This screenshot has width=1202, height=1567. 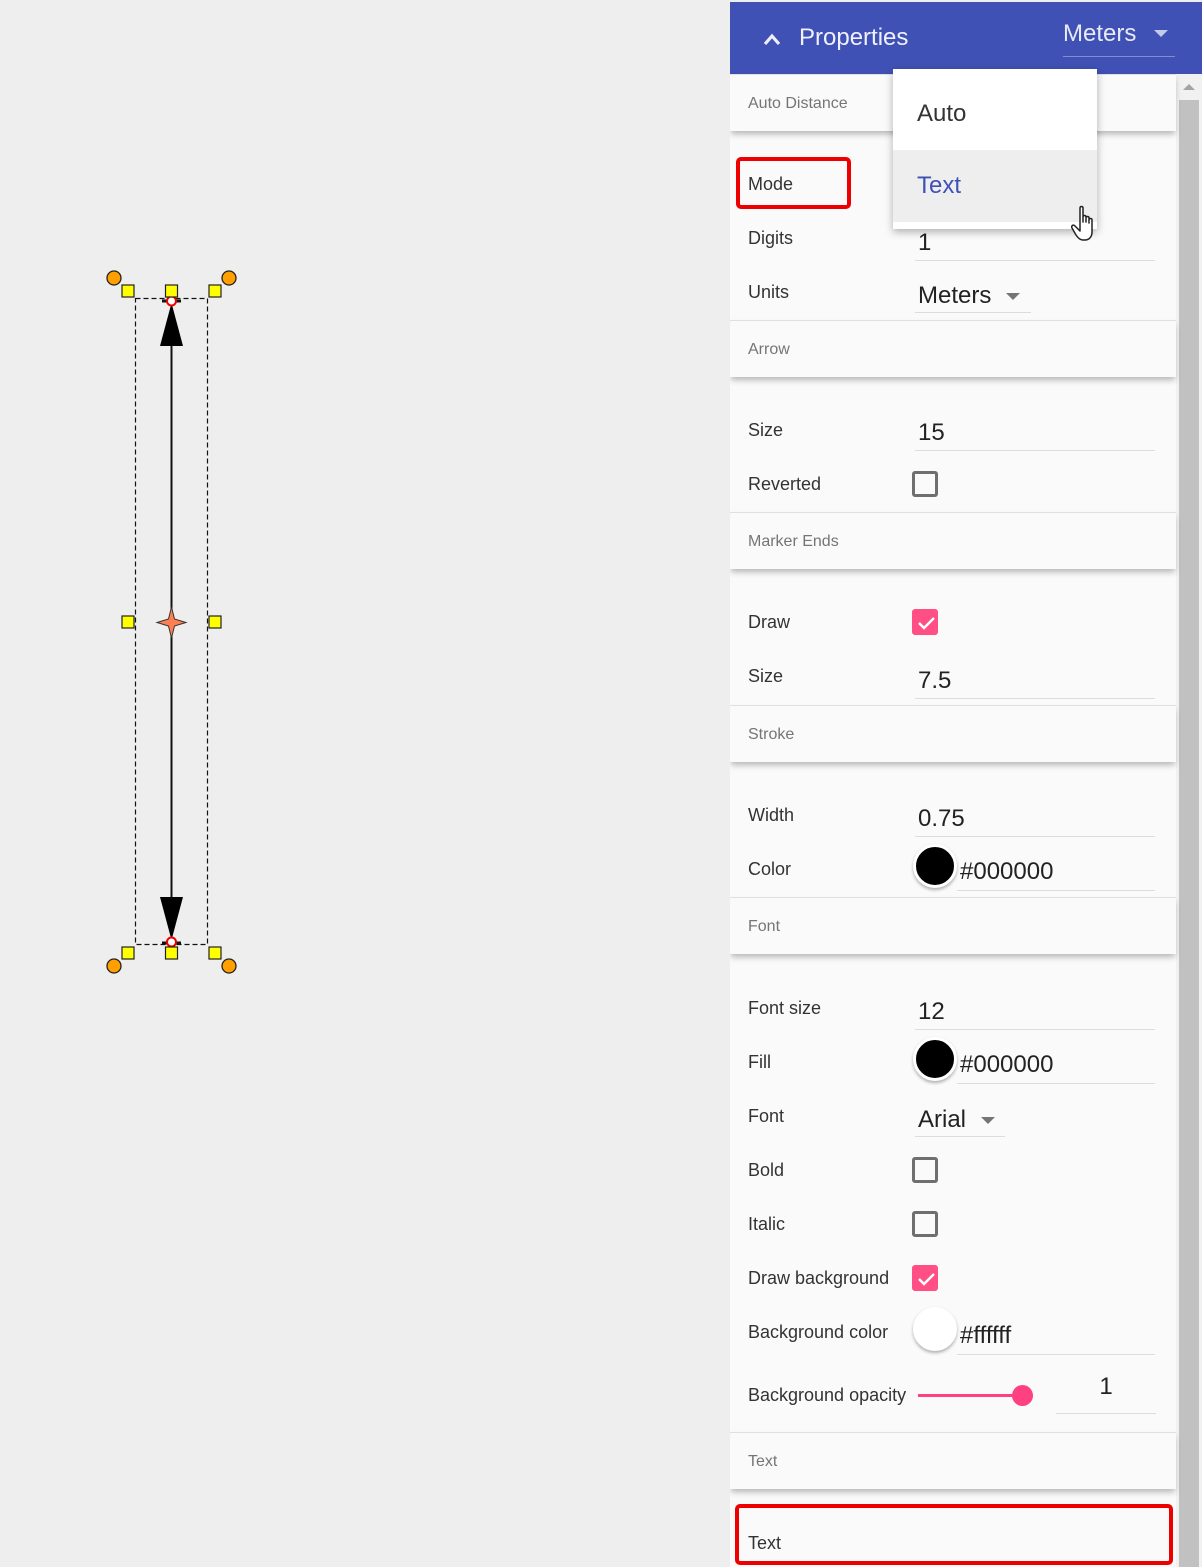 I want to click on background-opacity-input: 1, so click(x=1106, y=1391).